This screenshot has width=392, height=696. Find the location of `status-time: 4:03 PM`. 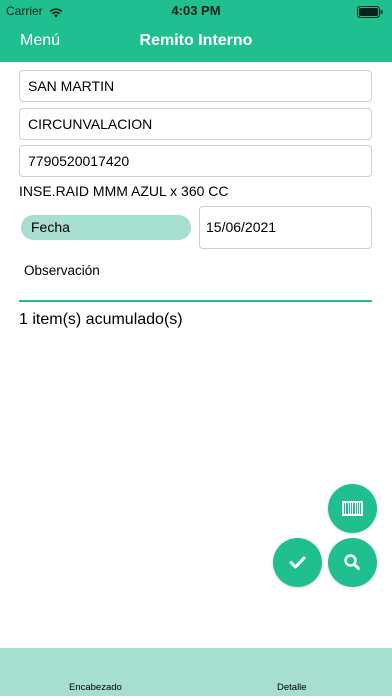

status-time: 4:03 PM is located at coordinates (196, 10).